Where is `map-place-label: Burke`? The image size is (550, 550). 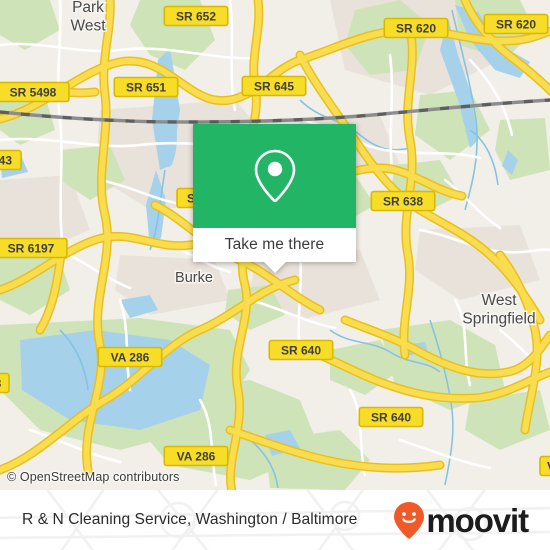
map-place-label: Burke is located at coordinates (194, 278).